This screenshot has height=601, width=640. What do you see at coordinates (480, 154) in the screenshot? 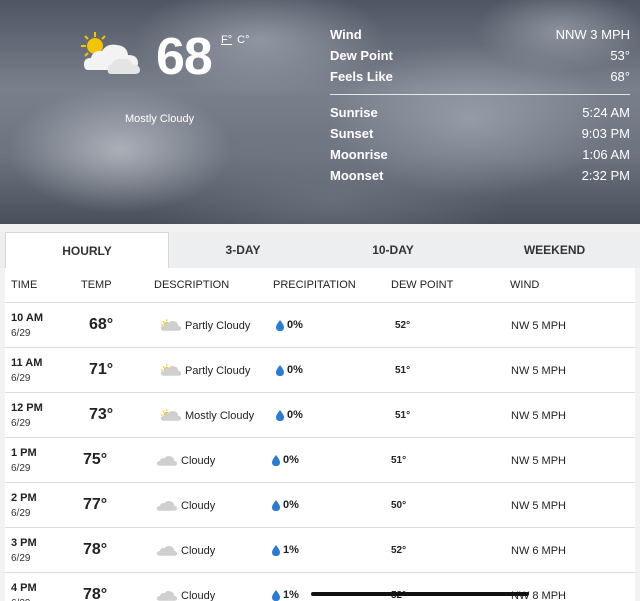
I see `moonrise-row: Moonrise 1:06 AM` at bounding box center [480, 154].